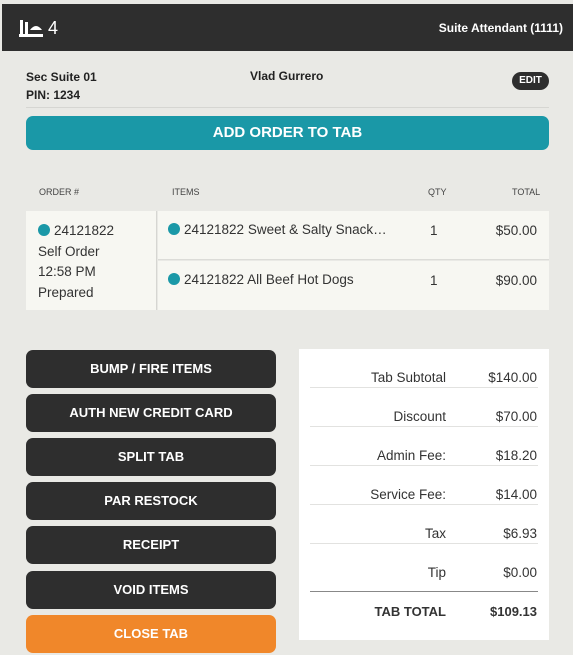 The height and width of the screenshot is (655, 573). What do you see at coordinates (44, 230) in the screenshot?
I see `order-status-dot` at bounding box center [44, 230].